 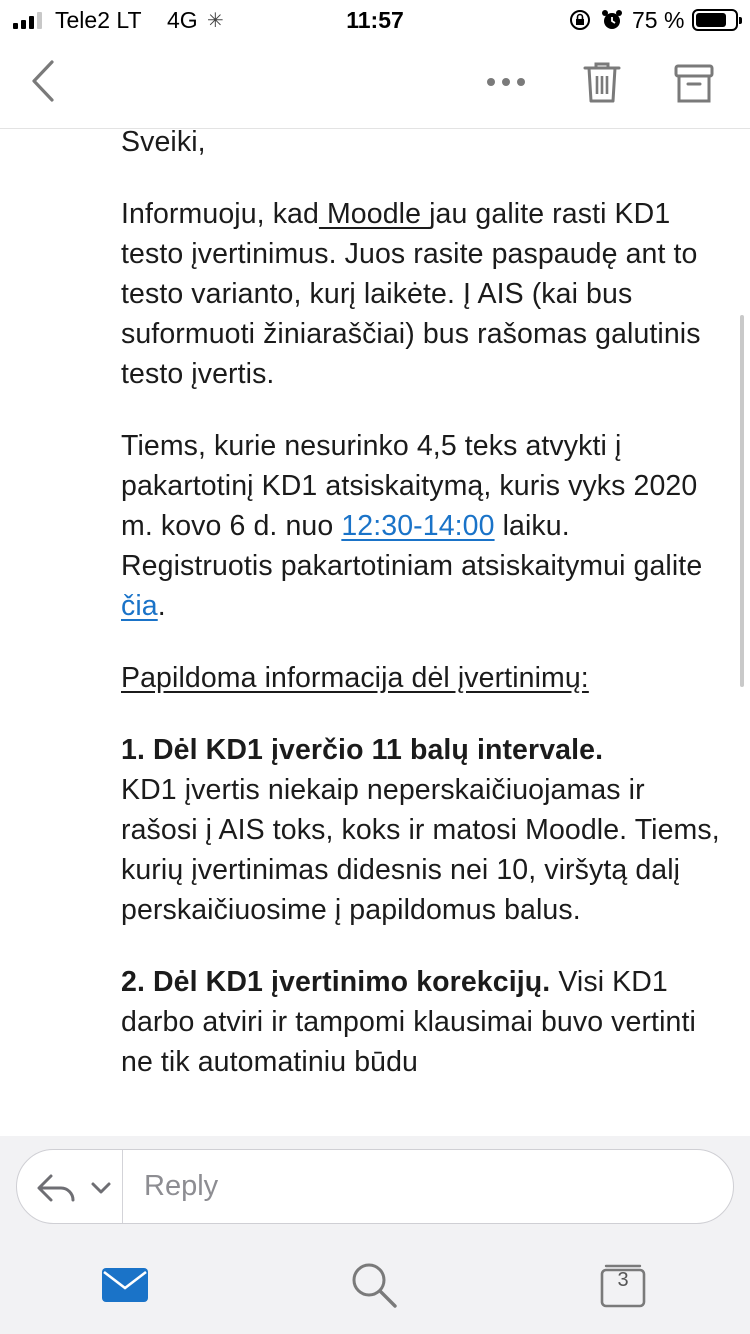 I want to click on battery-icon, so click(x=717, y=20).